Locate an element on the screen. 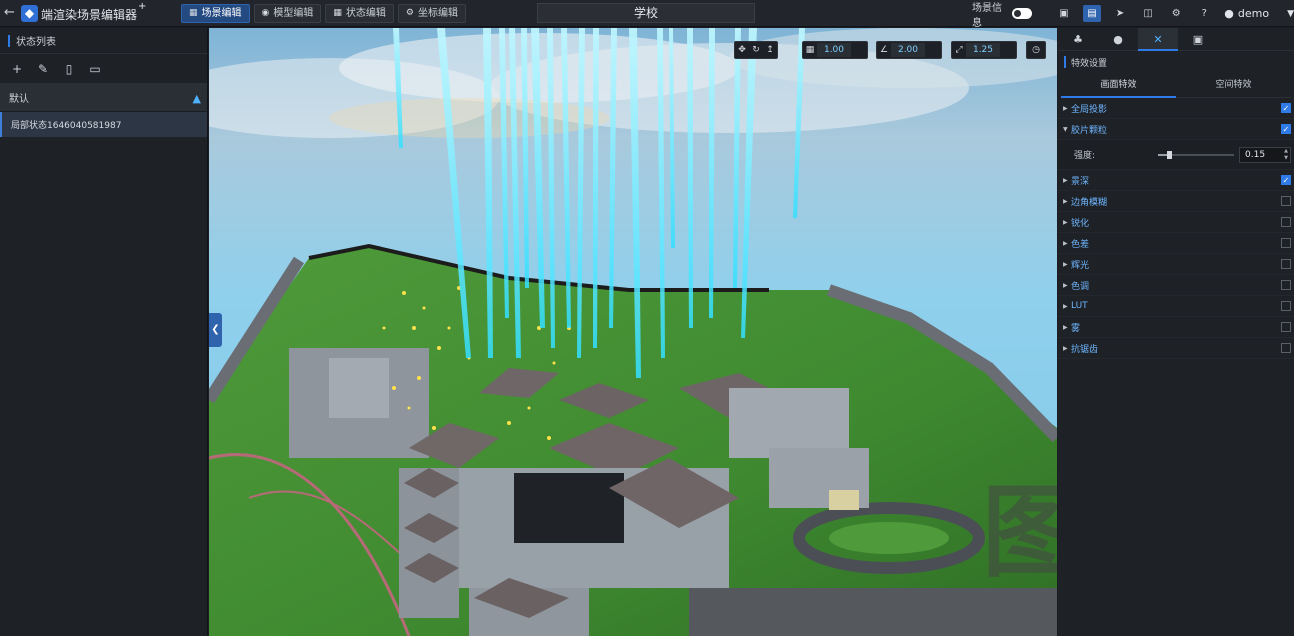 This screenshot has width=1294, height=636. effect-row: ▶ 景深 ✓ is located at coordinates (1176, 180).